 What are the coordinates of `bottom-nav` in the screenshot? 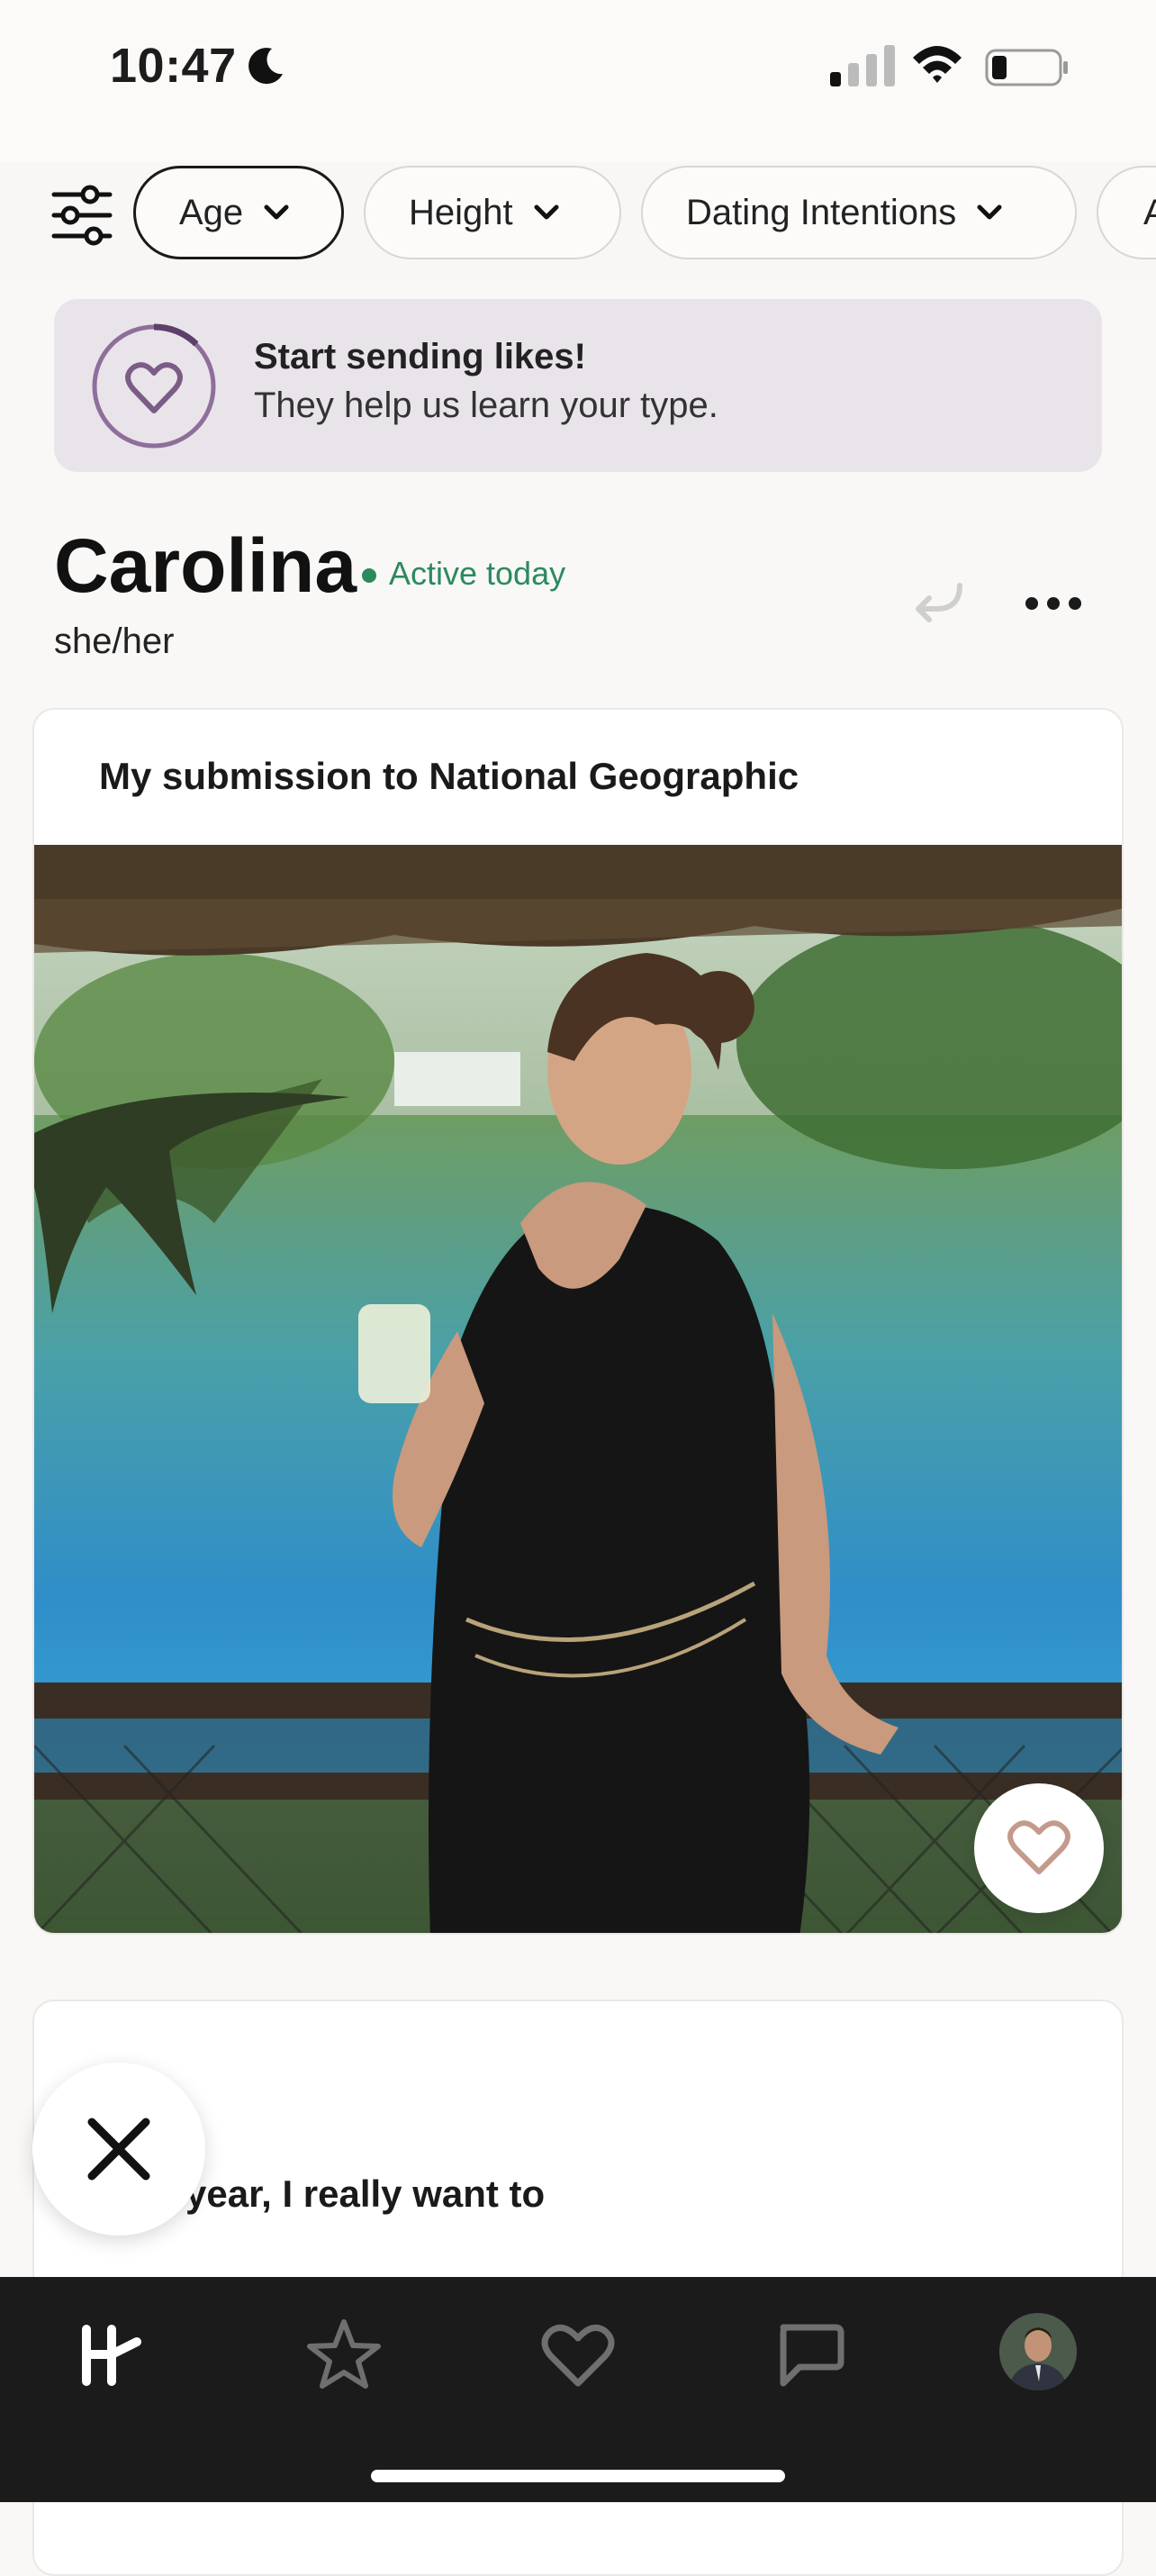 It's located at (578, 2389).